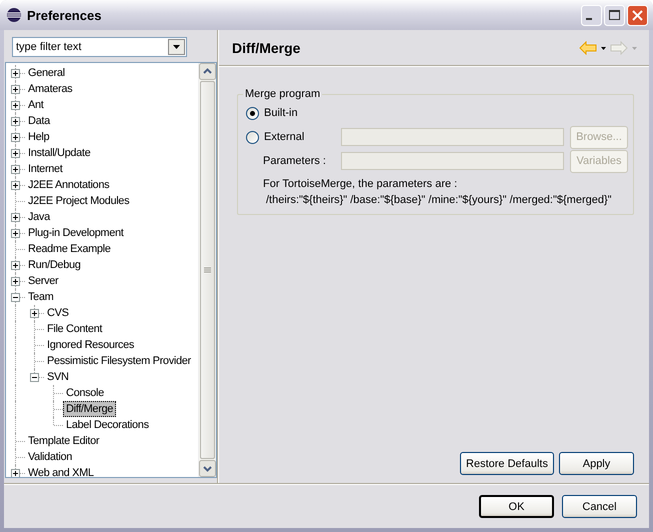 This screenshot has height=532, width=653. What do you see at coordinates (85, 393) in the screenshot?
I see `tree-item: Console` at bounding box center [85, 393].